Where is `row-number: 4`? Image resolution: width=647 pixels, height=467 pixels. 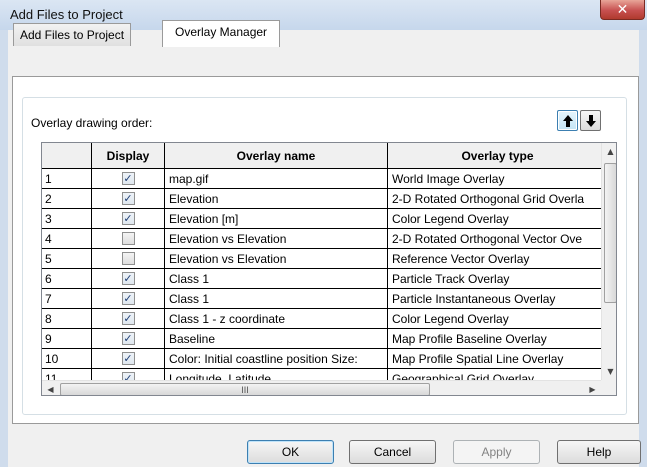
row-number: 4 is located at coordinates (67, 239).